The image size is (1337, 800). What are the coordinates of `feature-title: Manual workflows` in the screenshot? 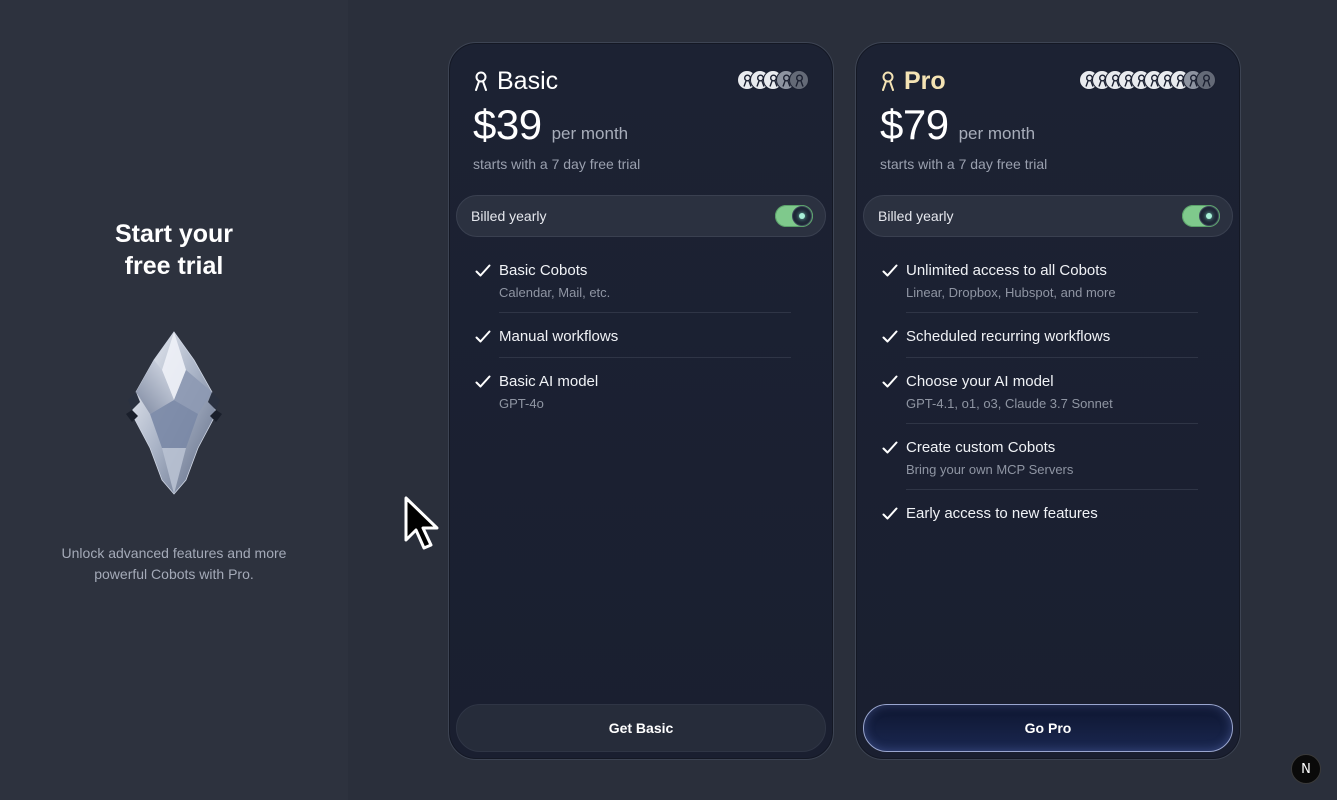 It's located at (559, 336).